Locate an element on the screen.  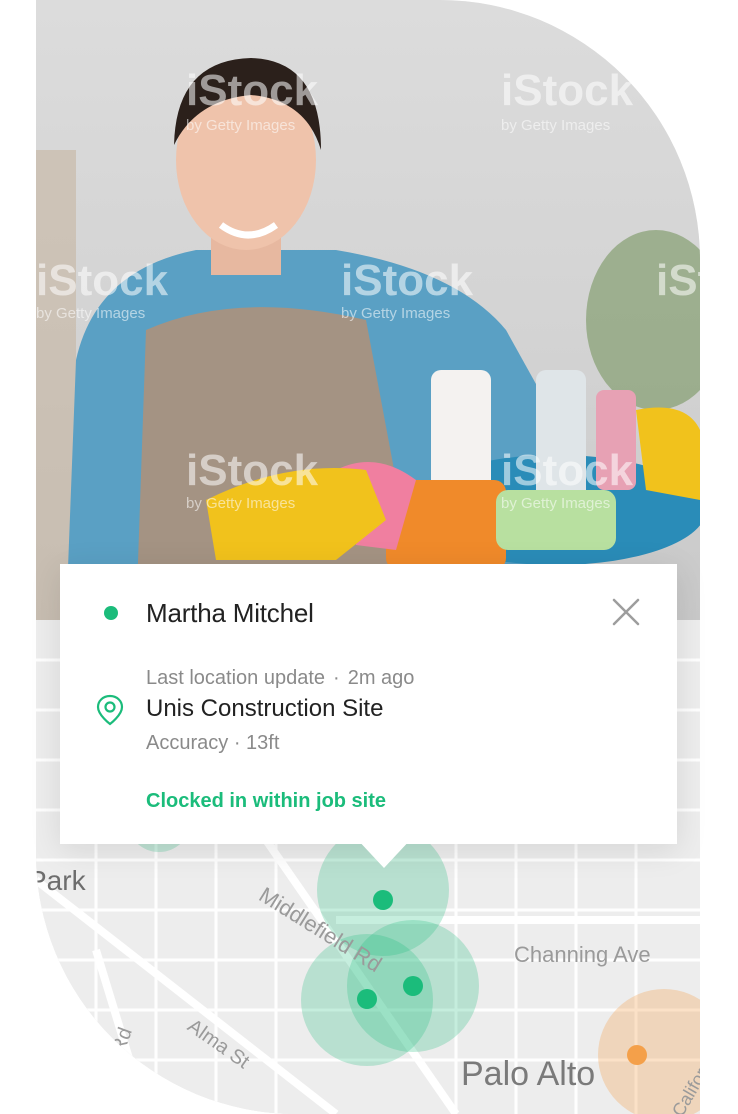
close-icon is located at coordinates (626, 612).